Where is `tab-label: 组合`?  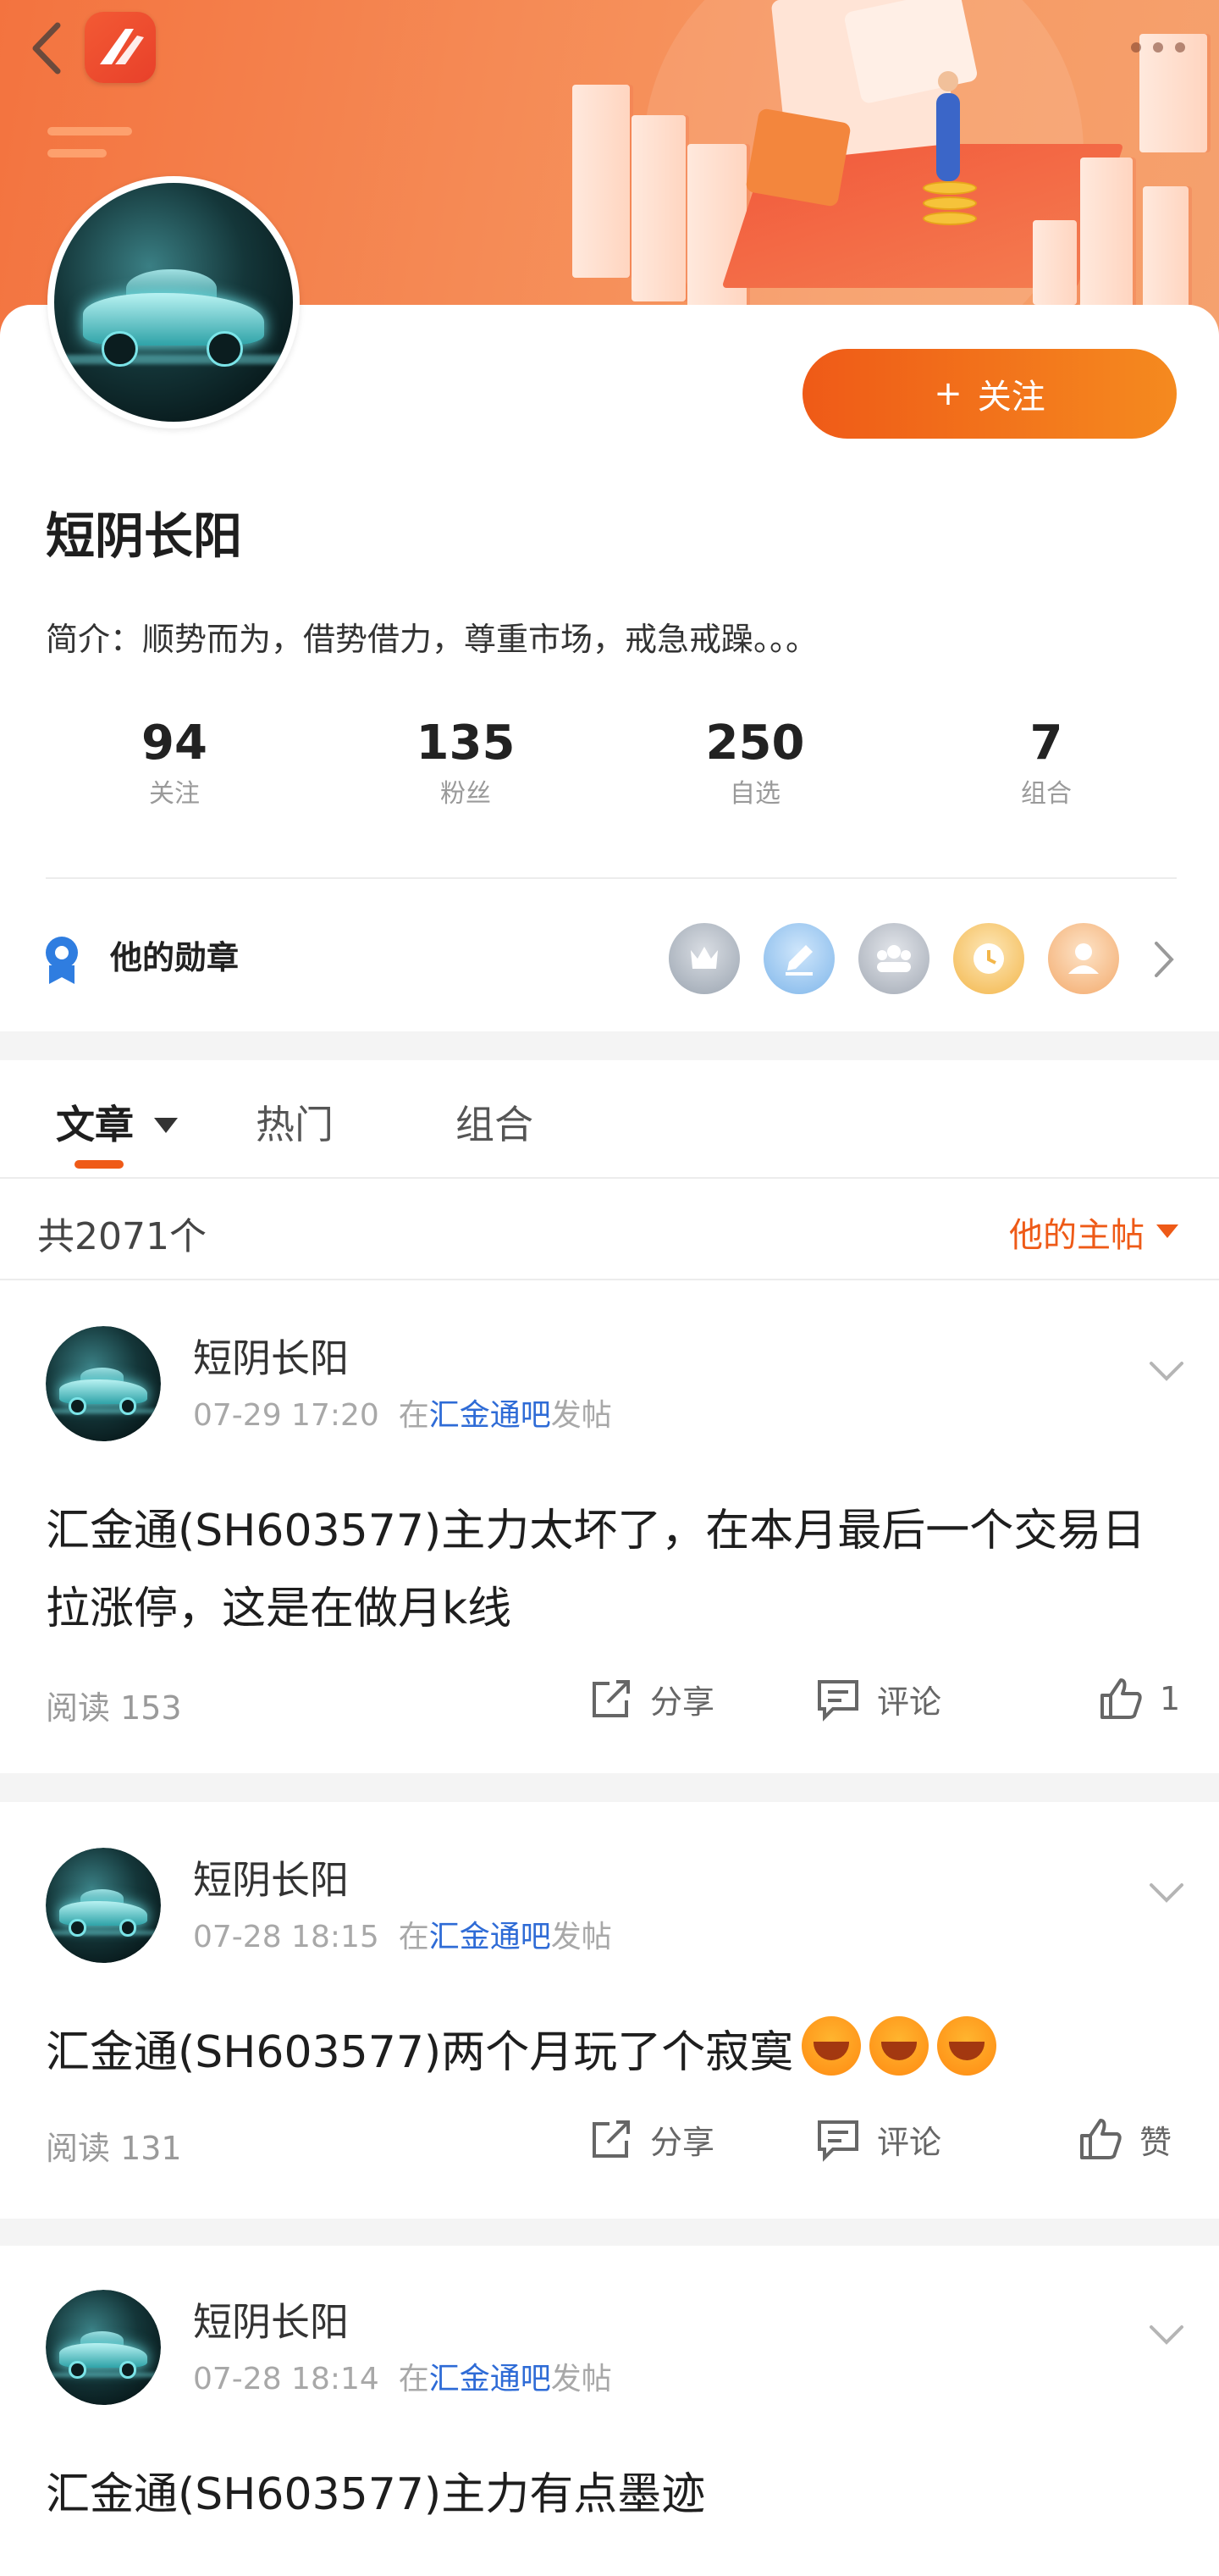
tab-label: 组合 is located at coordinates (494, 1124).